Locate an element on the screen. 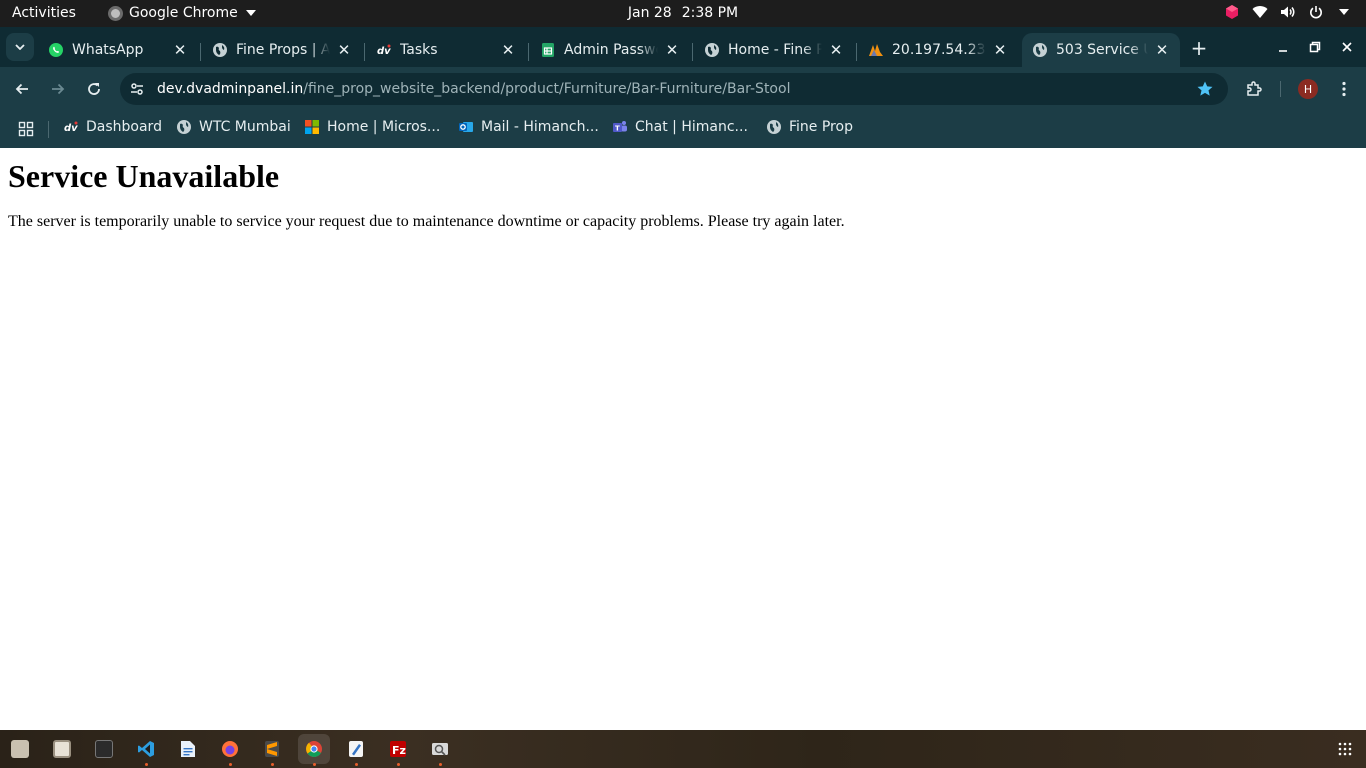 The image size is (1366, 768). forward-button is located at coordinates (58, 89).